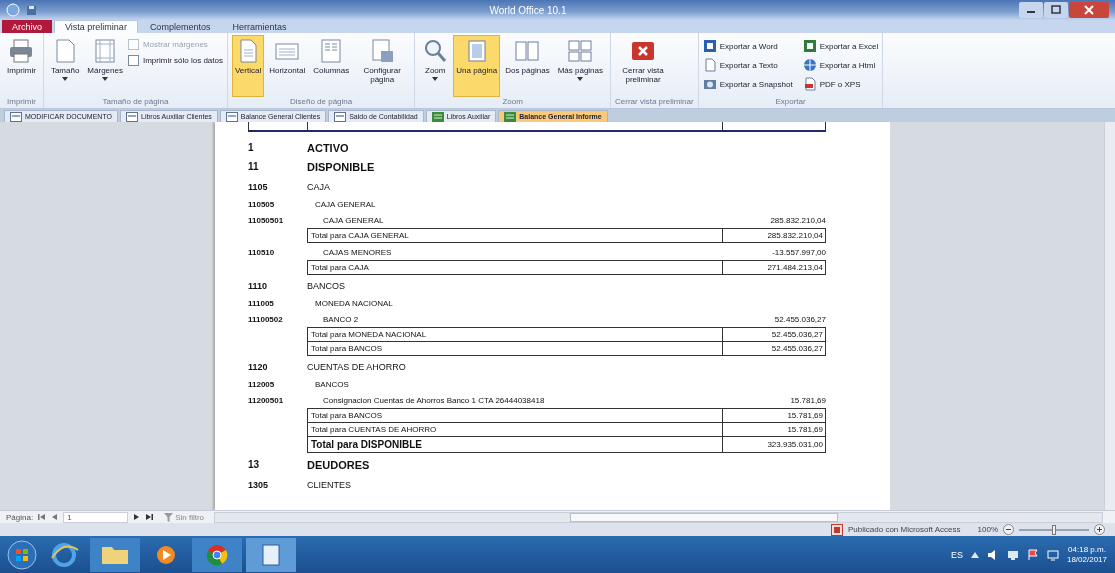 Image resolution: width=1115 pixels, height=573 pixels. What do you see at coordinates (799, 319) in the screenshot?
I see `amount: 52.455.036,27` at bounding box center [799, 319].